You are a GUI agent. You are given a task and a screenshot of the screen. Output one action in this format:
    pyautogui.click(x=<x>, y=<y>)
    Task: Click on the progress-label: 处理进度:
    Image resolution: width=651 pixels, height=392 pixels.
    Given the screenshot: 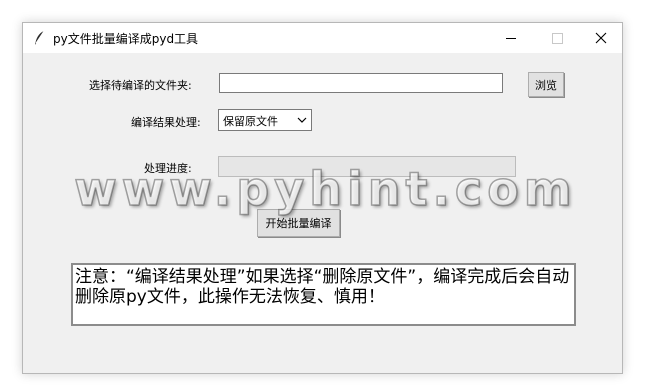 What is the action you would take?
    pyautogui.click(x=168, y=168)
    